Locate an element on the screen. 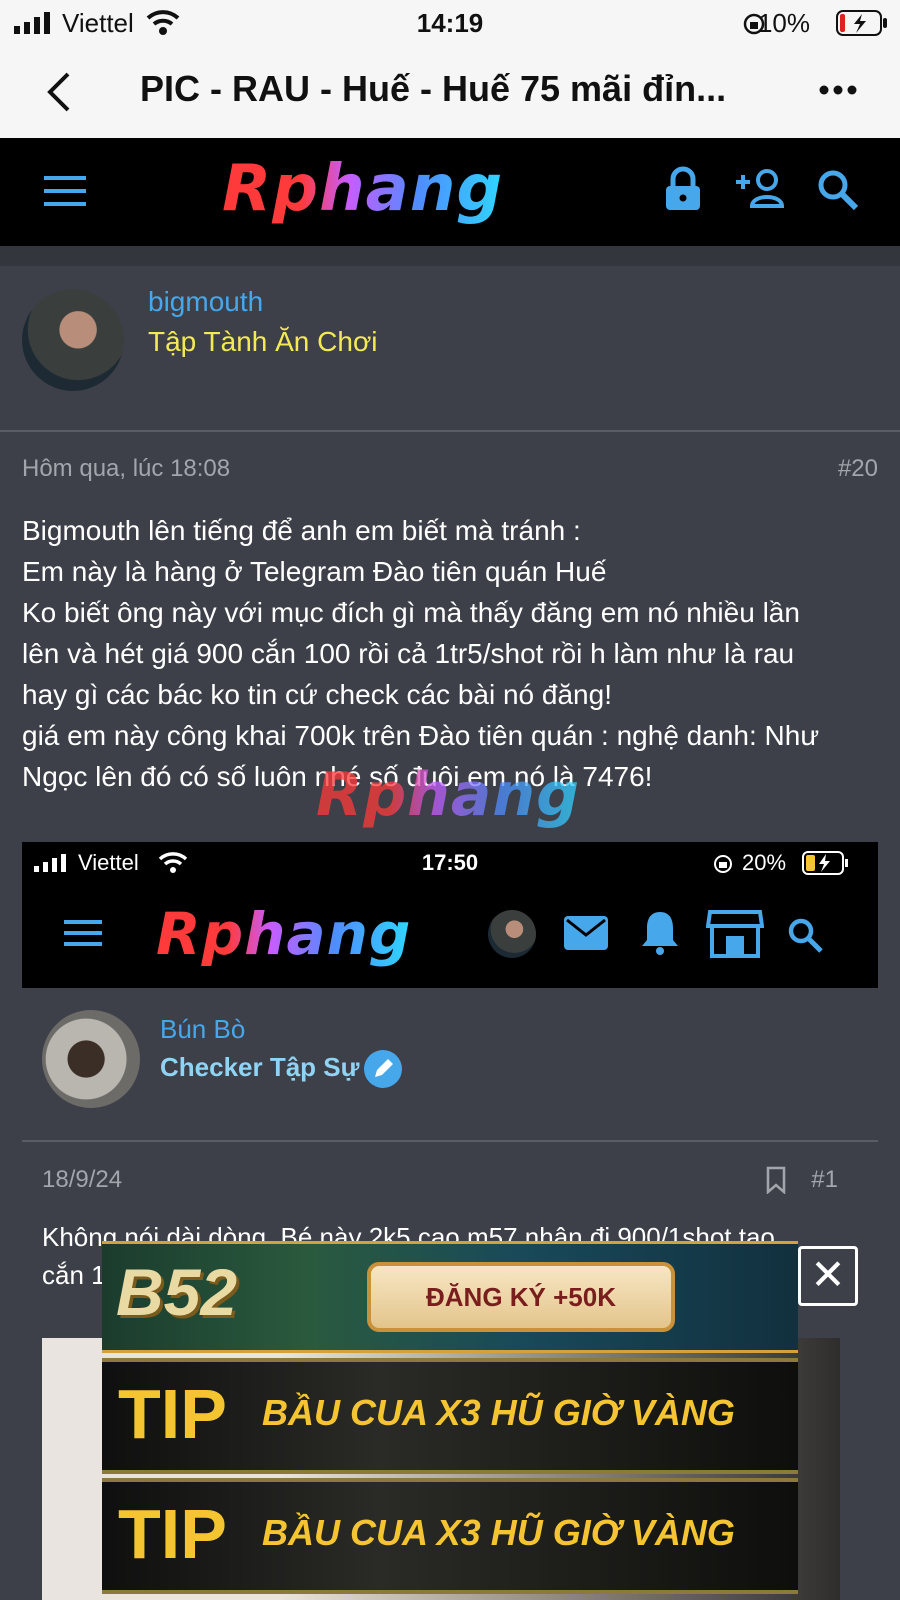  ad-banner-tip-2: TIP BẦU CUA X3 HŨ GIỜ VÀNG is located at coordinates (450, 1536).